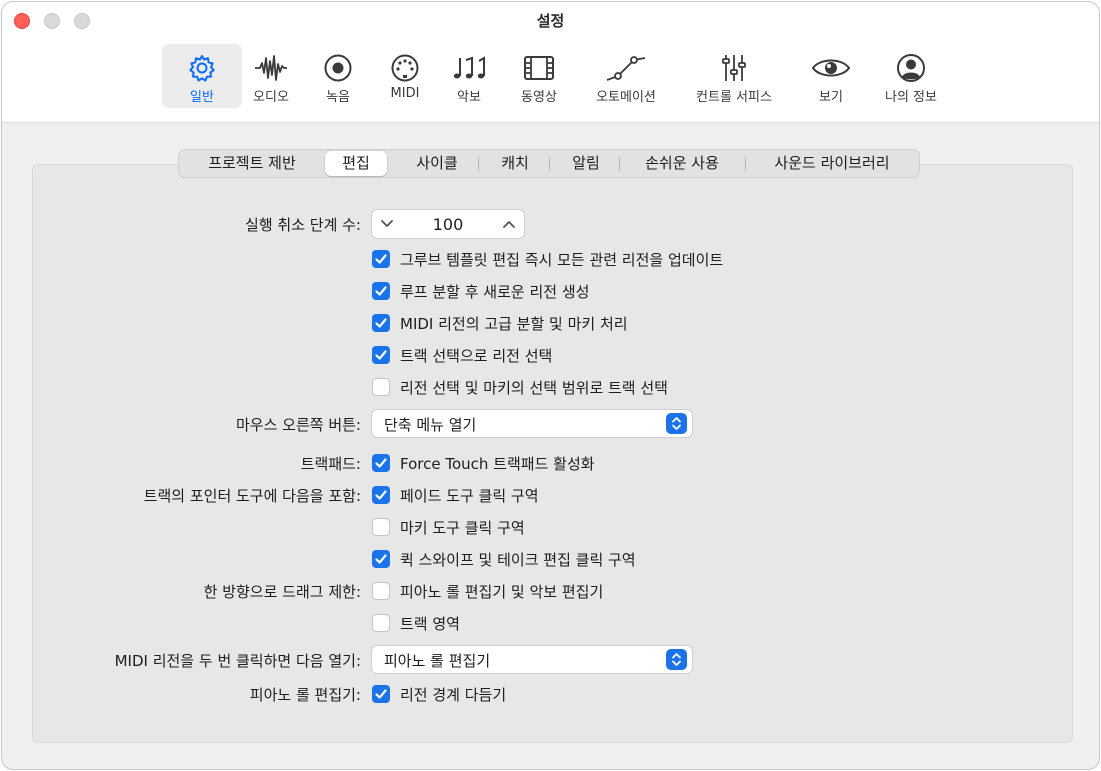  Describe the element at coordinates (405, 68) in the screenshot. I see `midi-connector-icon` at that location.